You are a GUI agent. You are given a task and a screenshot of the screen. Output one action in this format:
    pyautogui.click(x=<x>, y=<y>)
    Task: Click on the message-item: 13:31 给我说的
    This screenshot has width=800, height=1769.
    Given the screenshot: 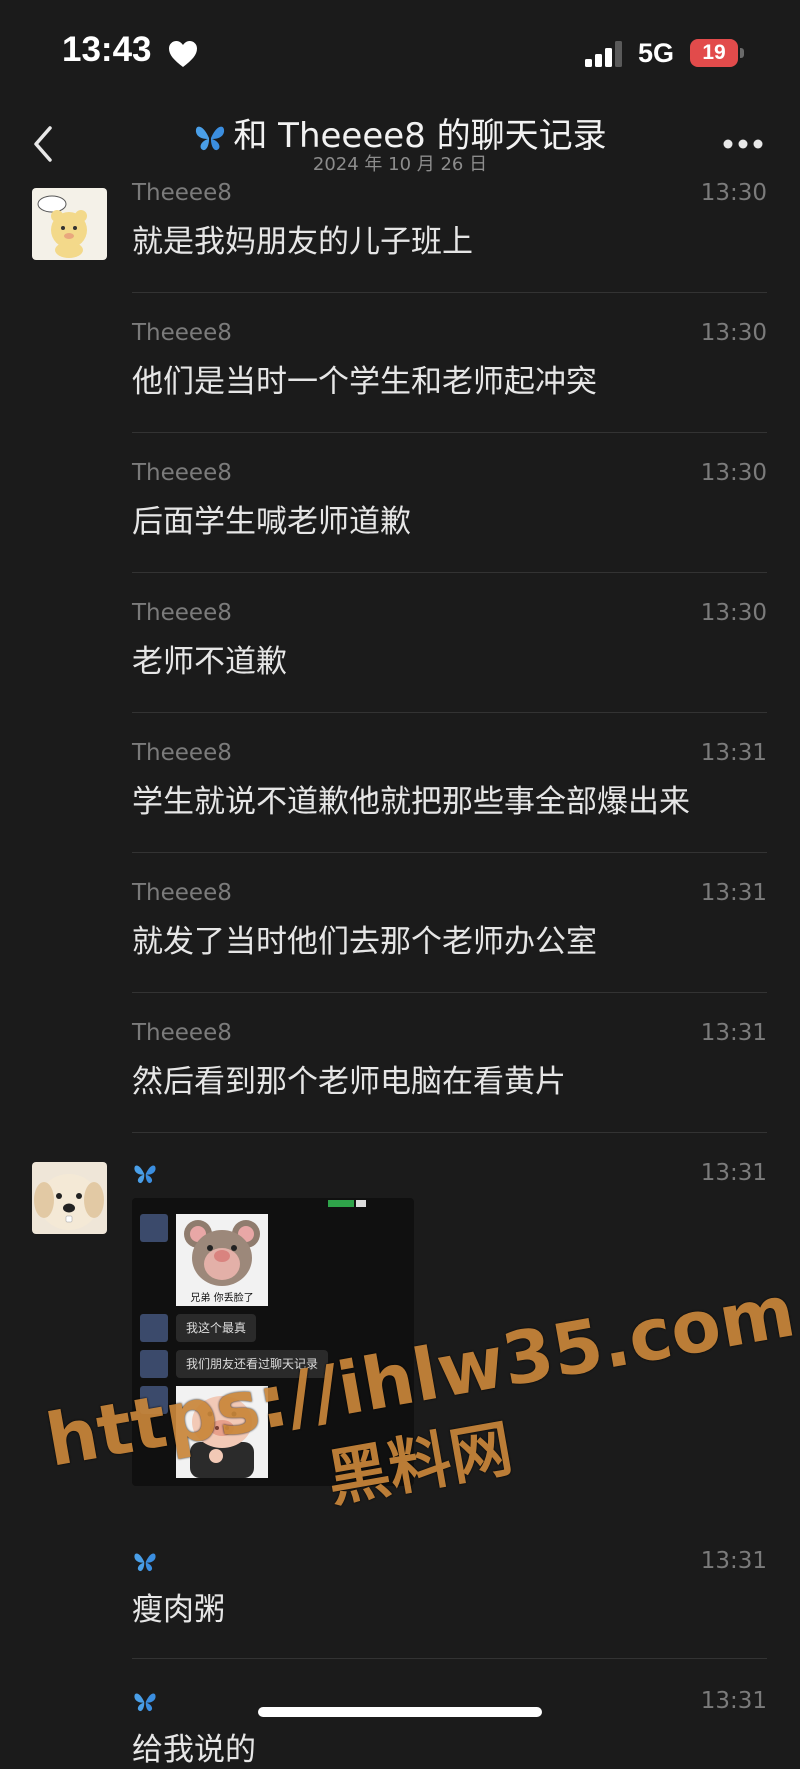 What is the action you would take?
    pyautogui.click(x=449, y=1728)
    